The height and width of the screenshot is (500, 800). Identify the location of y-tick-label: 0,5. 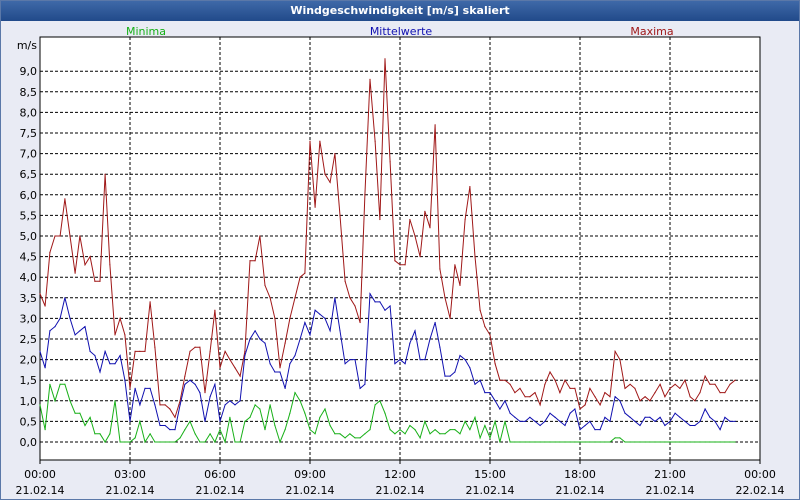
(29, 421).